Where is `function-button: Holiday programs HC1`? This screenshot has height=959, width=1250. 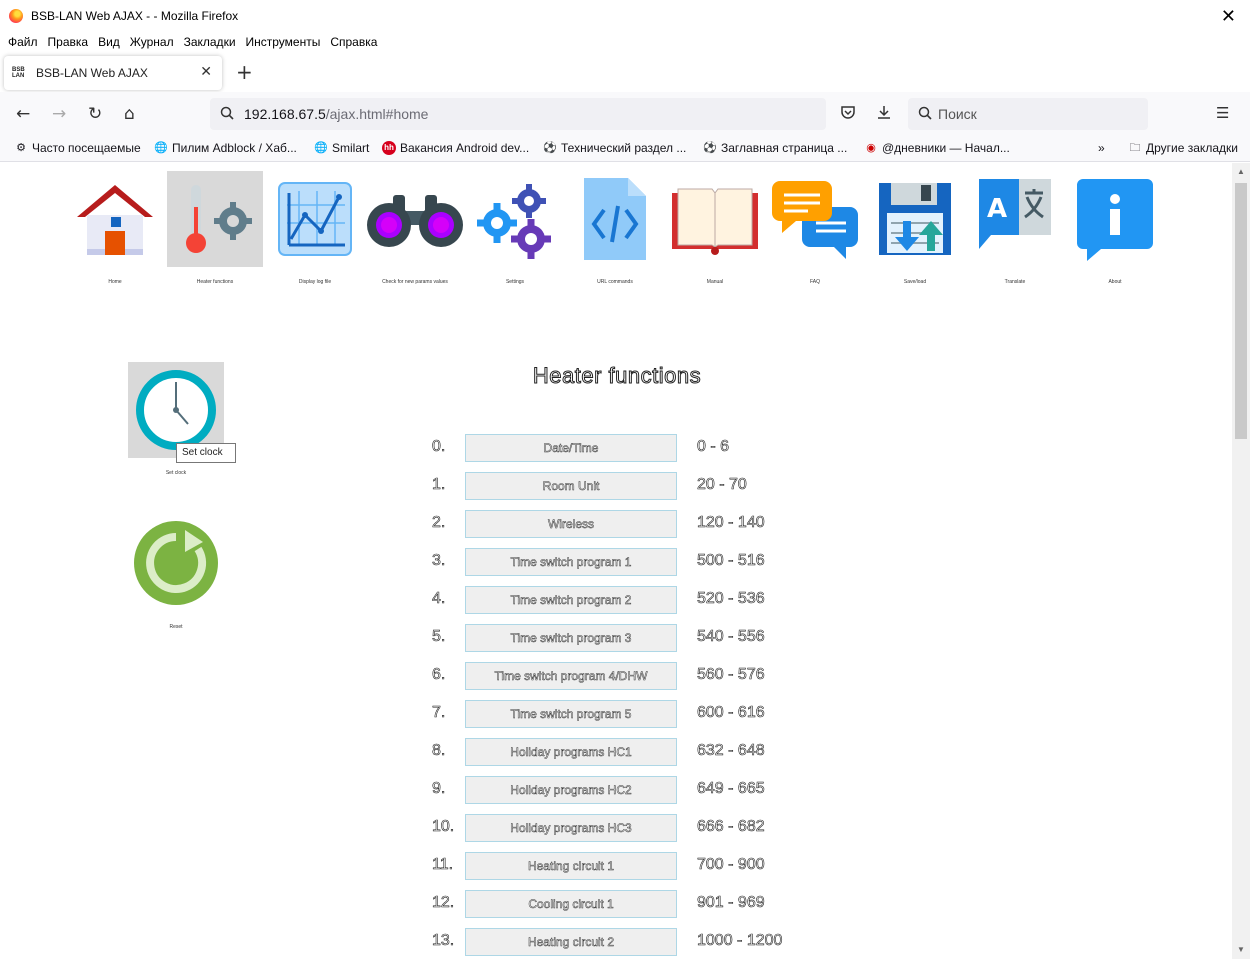
function-button: Holiday programs HC1 is located at coordinates (571, 752).